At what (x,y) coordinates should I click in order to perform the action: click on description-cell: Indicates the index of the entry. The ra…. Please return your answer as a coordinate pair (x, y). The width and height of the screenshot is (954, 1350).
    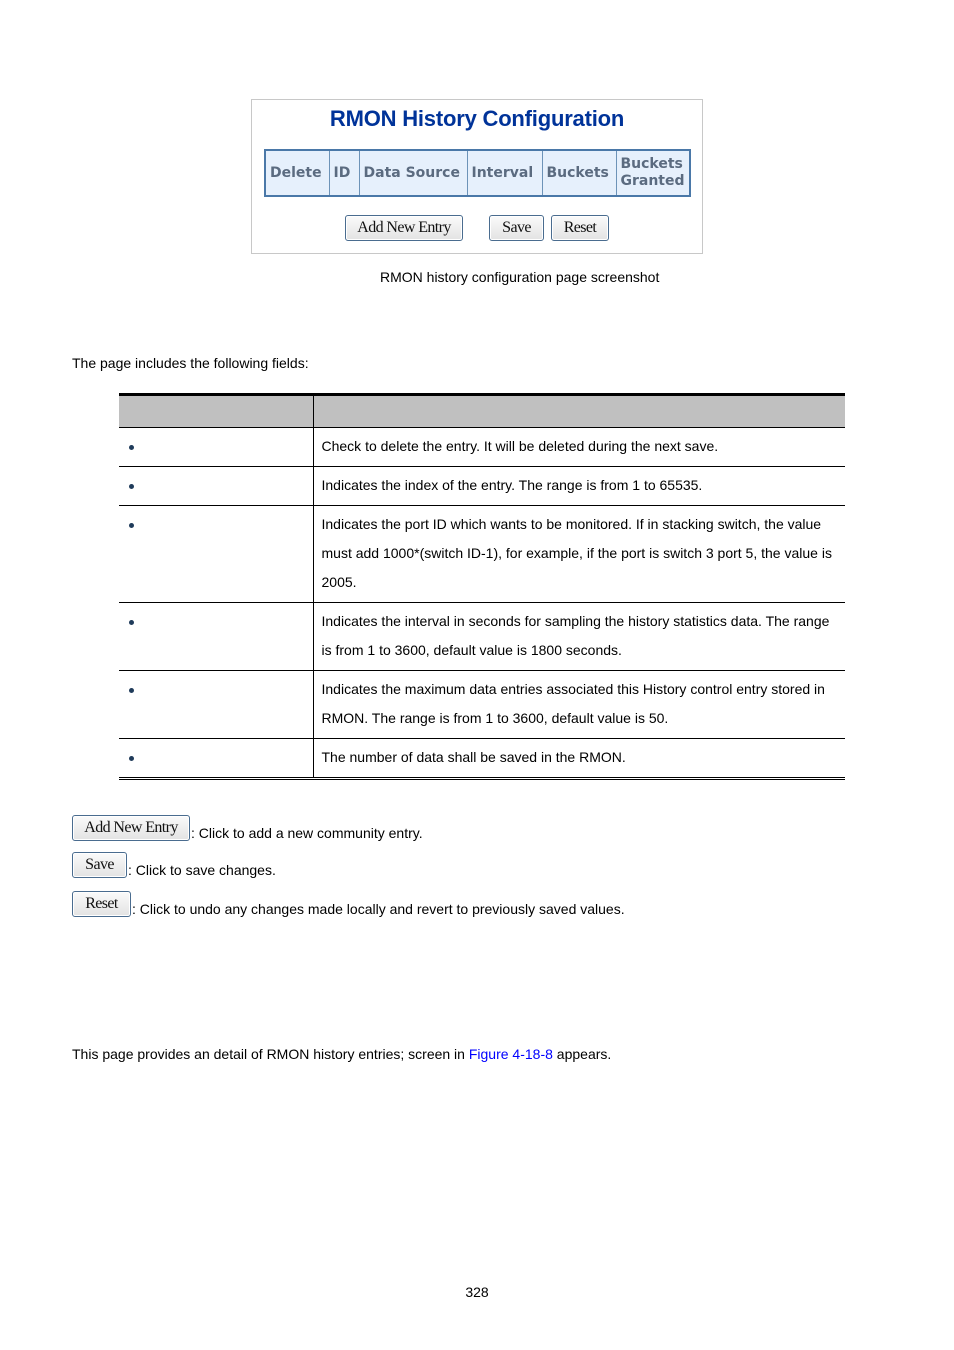
    Looking at the image, I should click on (579, 486).